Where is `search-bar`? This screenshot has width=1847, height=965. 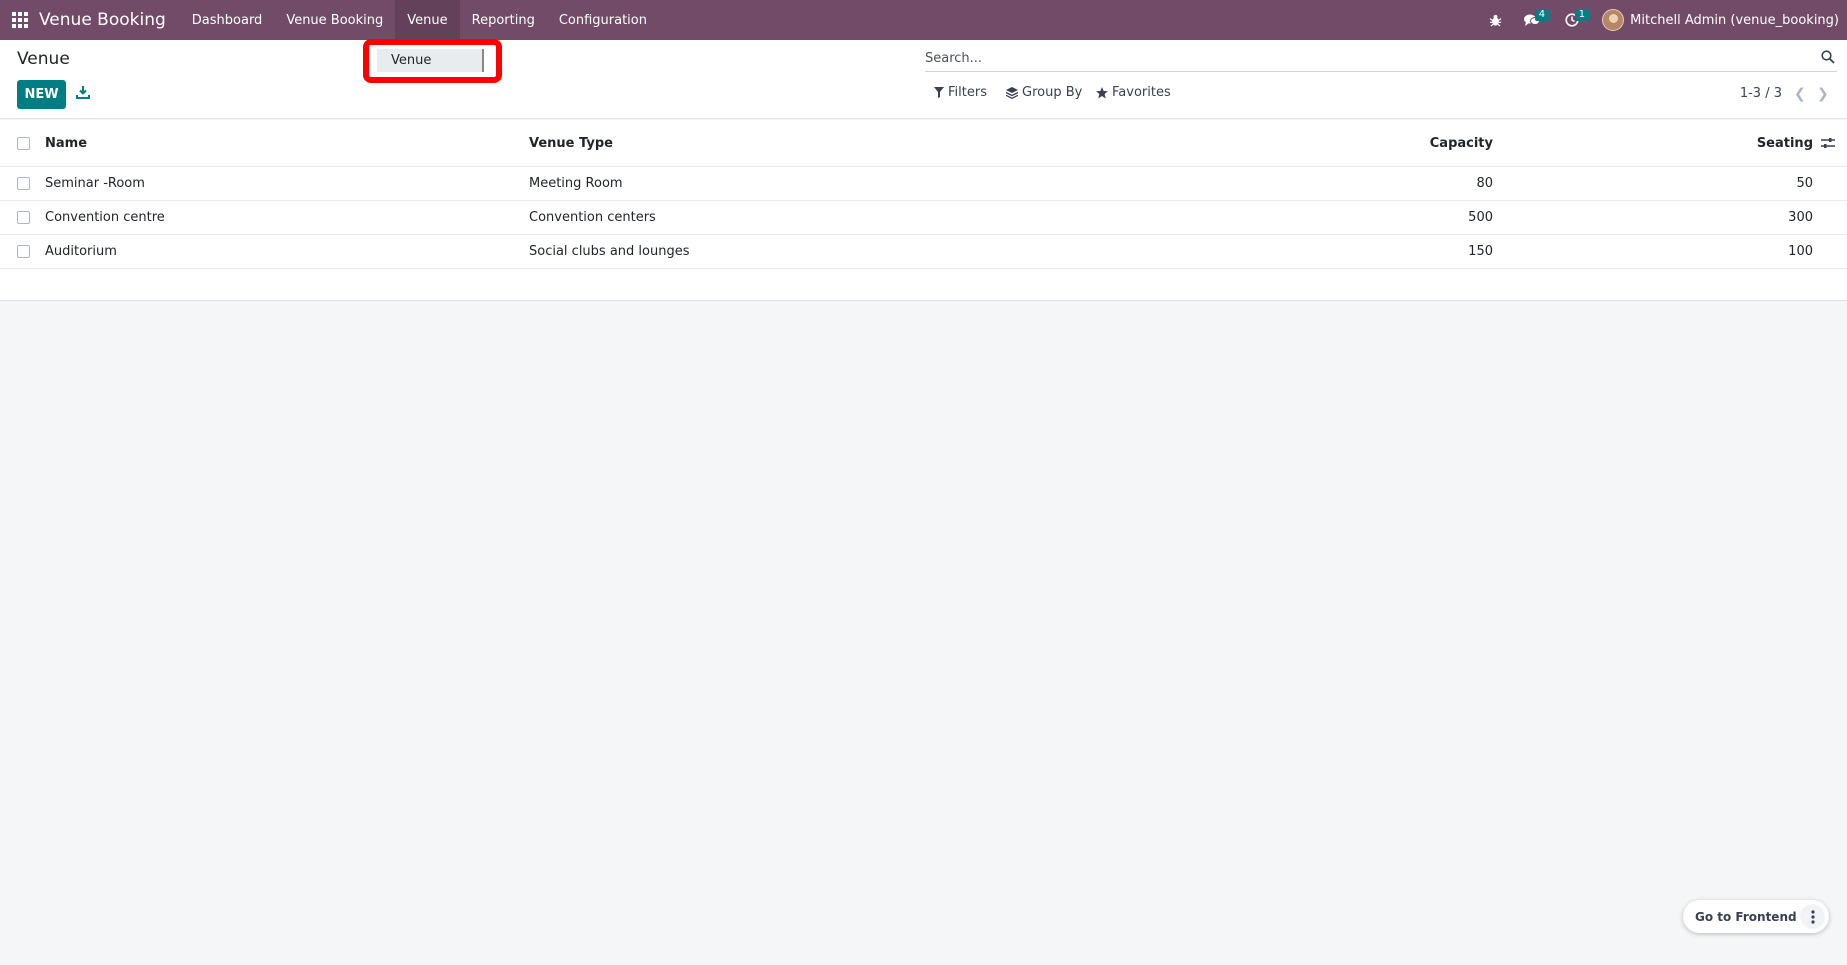 search-bar is located at coordinates (1381, 58).